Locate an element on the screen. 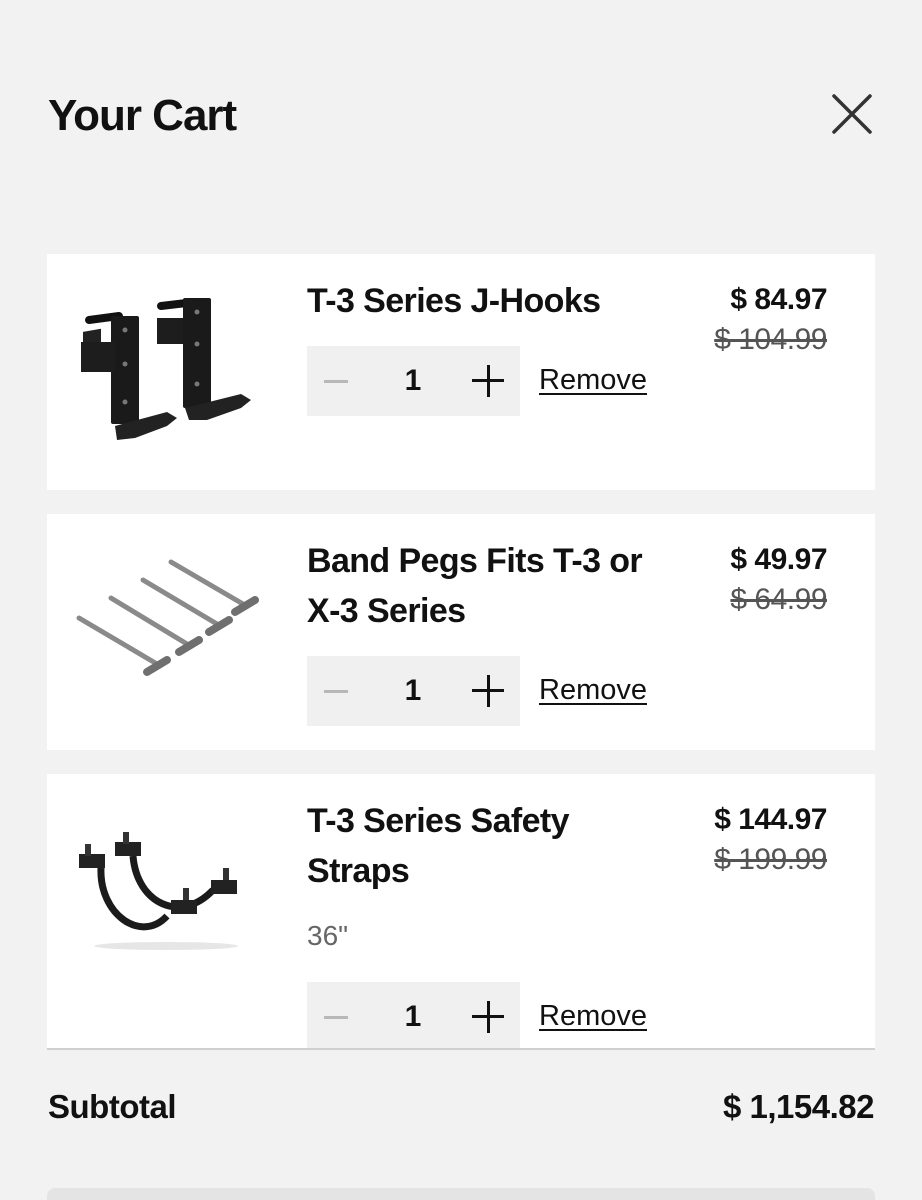  item-price: $ 49.97 $ 64.99 is located at coordinates (778, 582).